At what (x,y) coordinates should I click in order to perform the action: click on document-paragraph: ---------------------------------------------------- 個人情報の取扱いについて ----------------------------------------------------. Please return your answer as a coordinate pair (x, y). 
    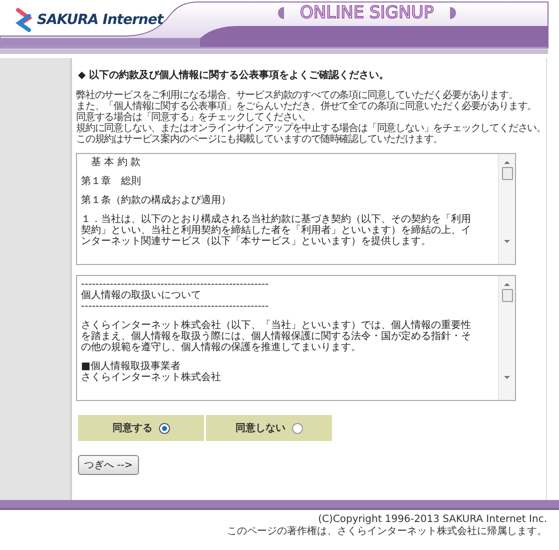
    Looking at the image, I should click on (175, 295).